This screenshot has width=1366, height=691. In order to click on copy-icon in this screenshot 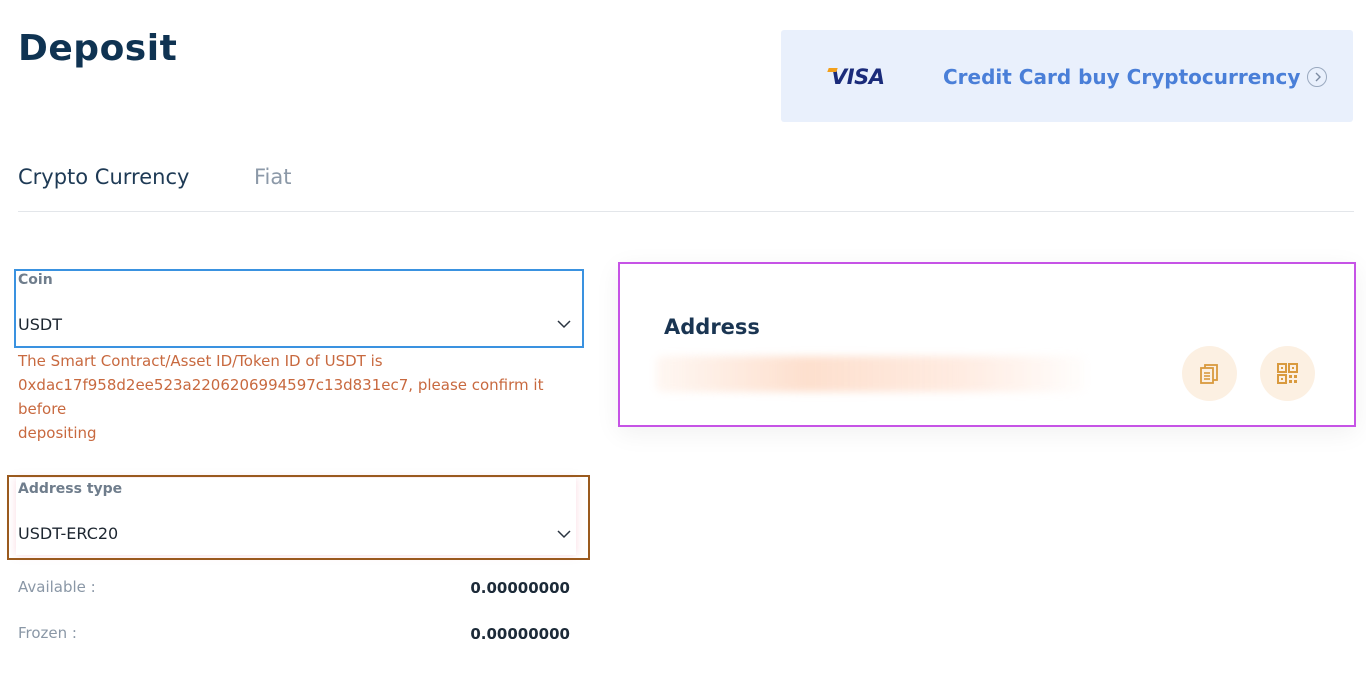, I will do `click(1209, 374)`.